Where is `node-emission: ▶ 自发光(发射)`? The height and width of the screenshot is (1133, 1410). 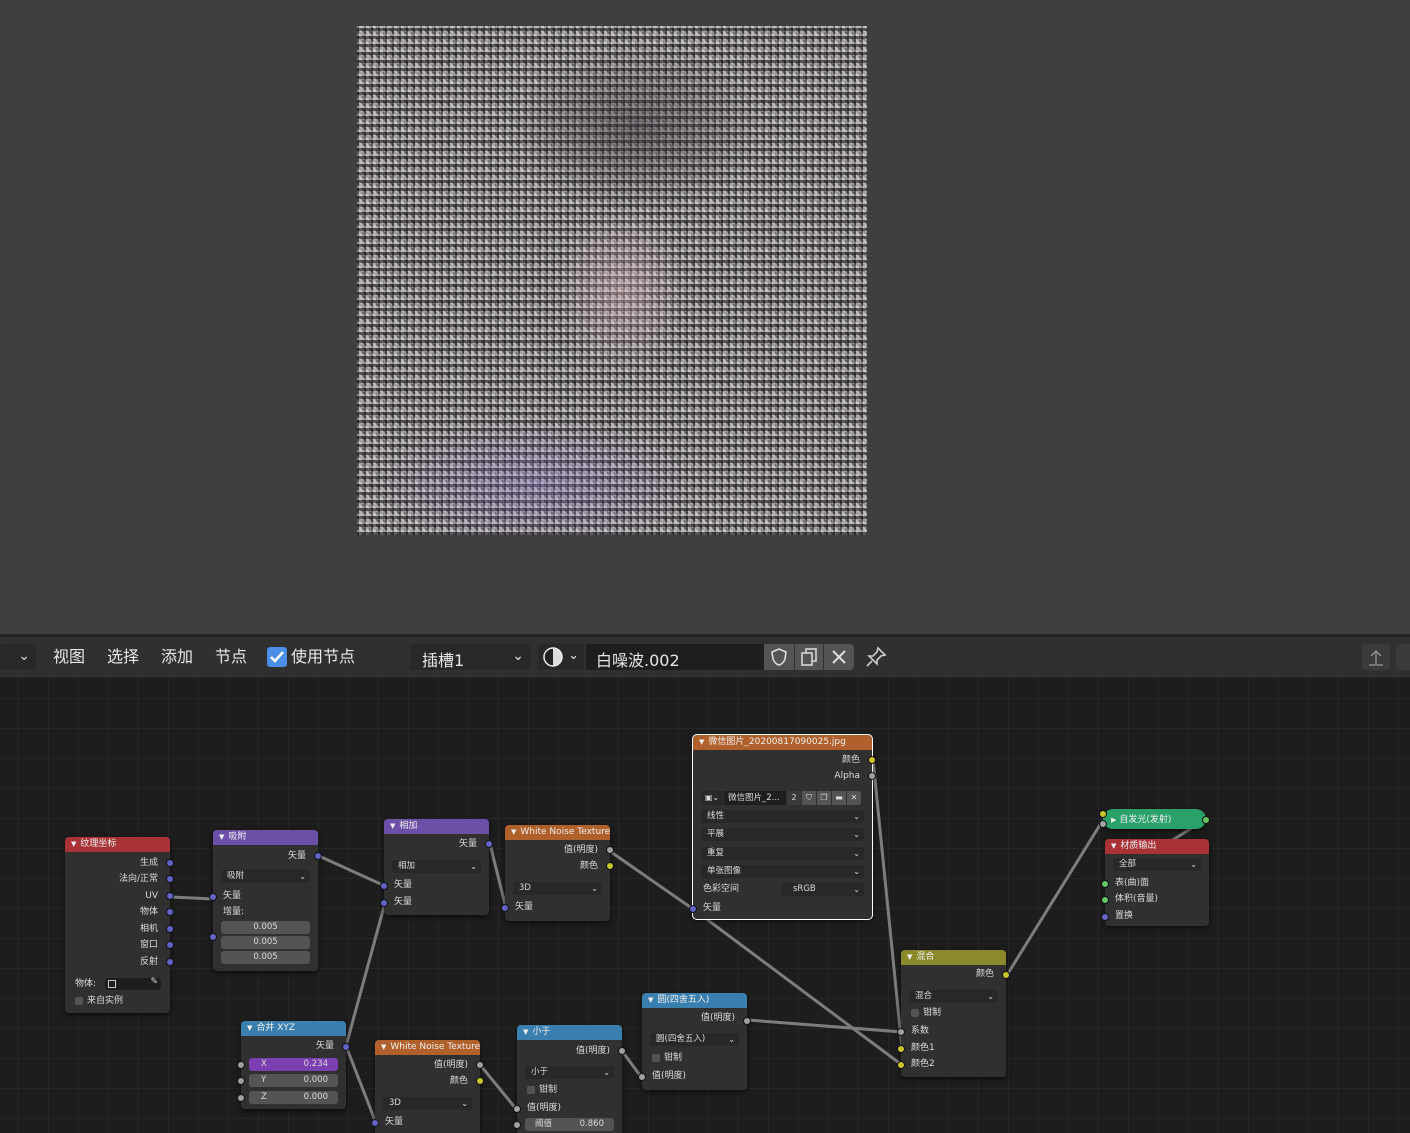 node-emission: ▶ 自发光(发射) is located at coordinates (1154, 819).